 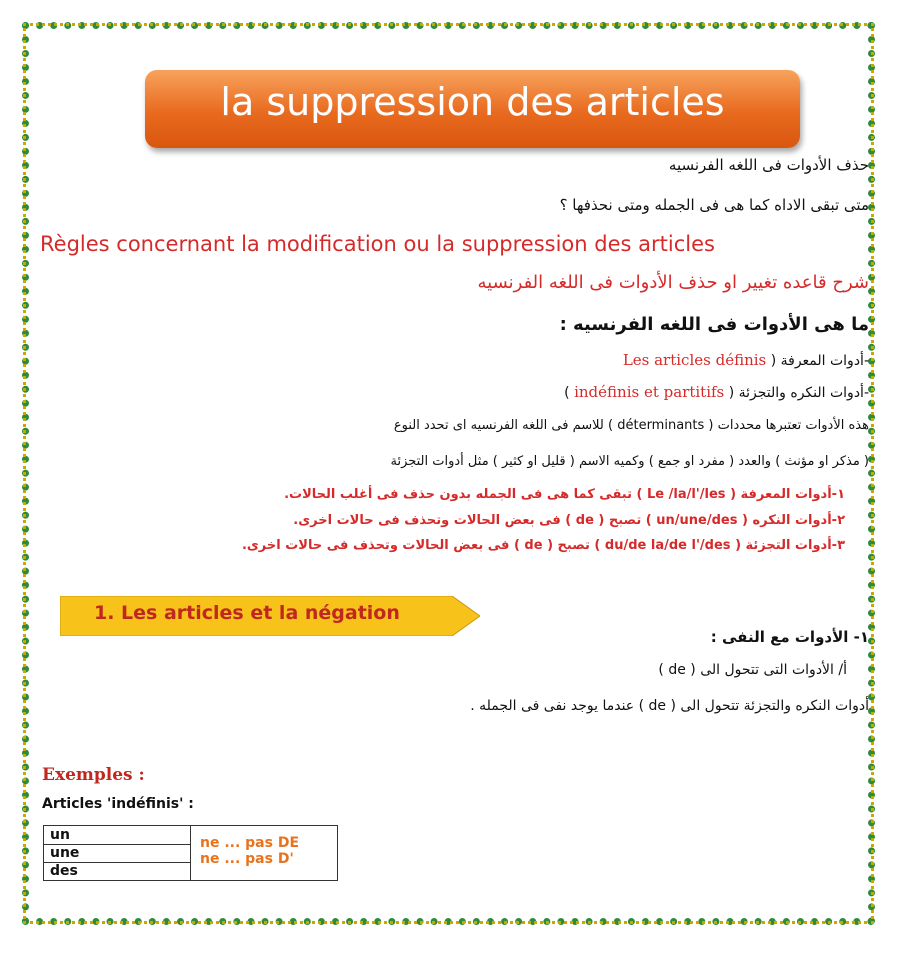 I want to click on examples-table: un une des ne ... pas DE ne ... pas D', so click(x=190, y=853).